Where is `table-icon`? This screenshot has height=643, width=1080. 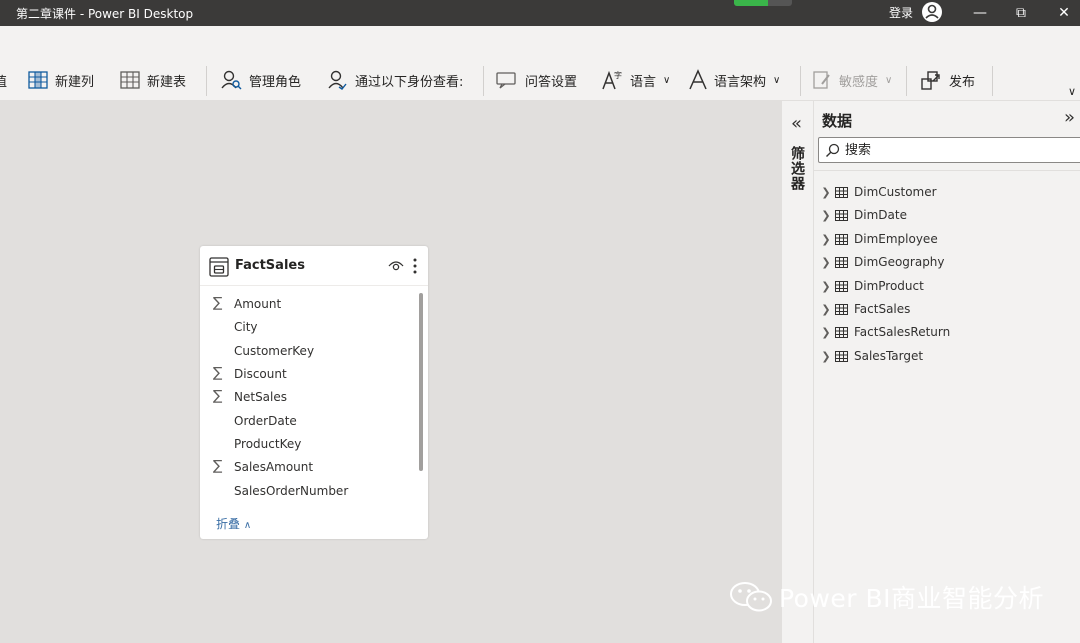
table-icon is located at coordinates (219, 267).